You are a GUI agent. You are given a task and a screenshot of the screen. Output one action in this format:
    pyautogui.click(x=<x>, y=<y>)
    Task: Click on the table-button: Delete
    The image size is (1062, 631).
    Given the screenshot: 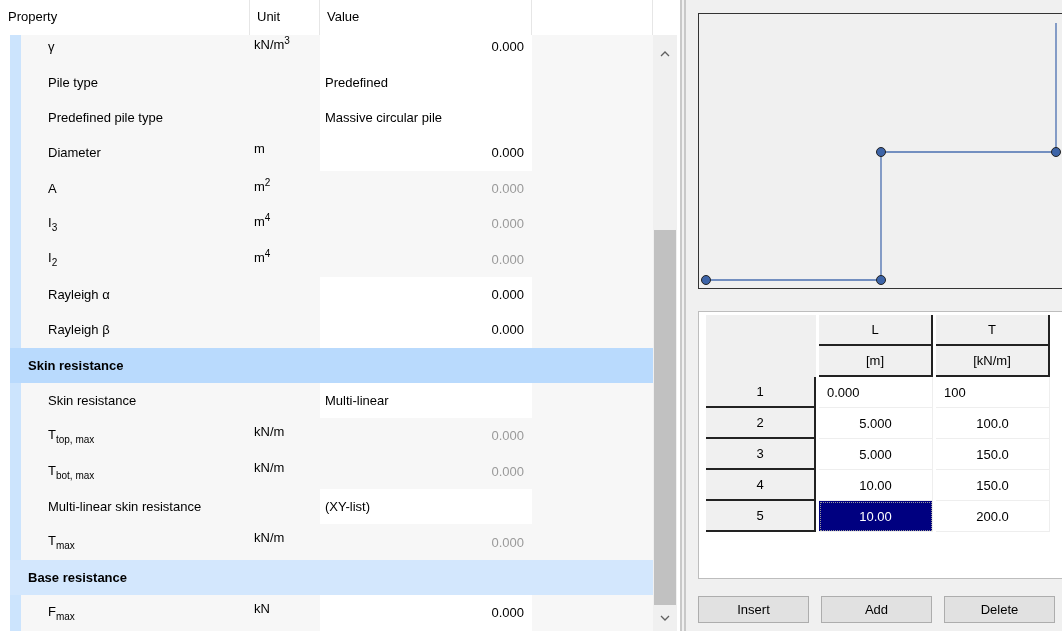 What is the action you would take?
    pyautogui.click(x=999, y=609)
    